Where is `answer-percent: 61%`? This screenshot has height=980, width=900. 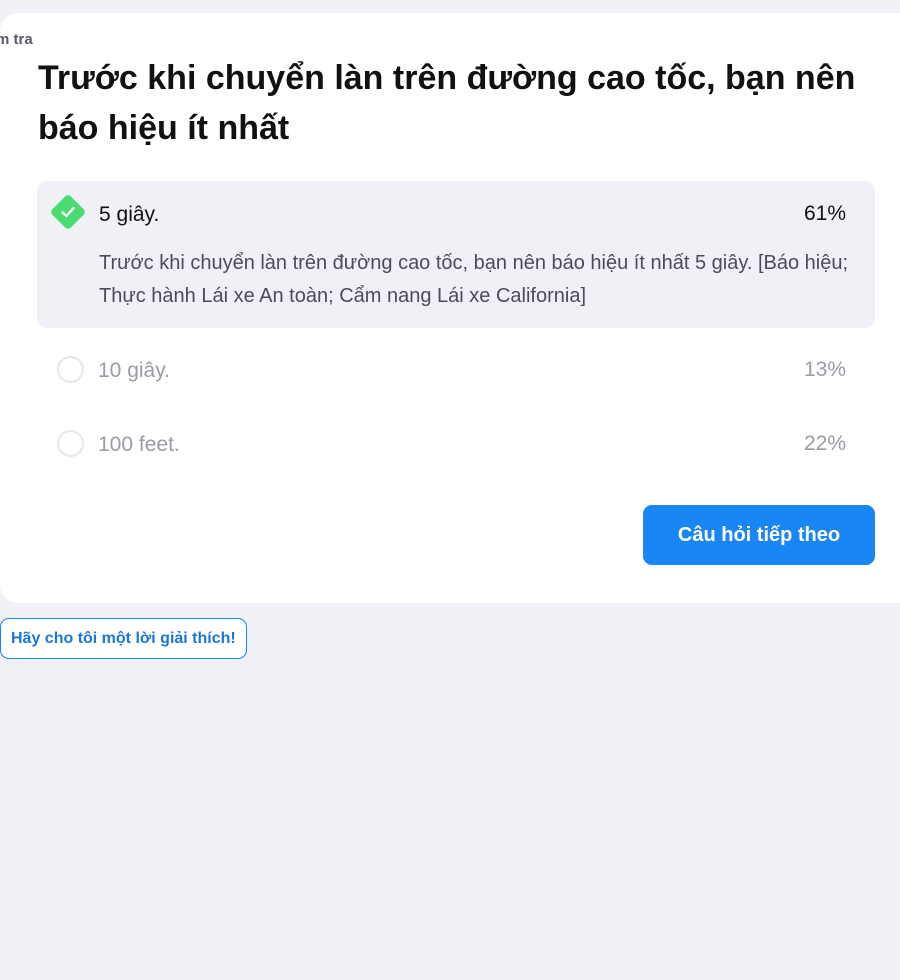
answer-percent: 61% is located at coordinates (824, 213).